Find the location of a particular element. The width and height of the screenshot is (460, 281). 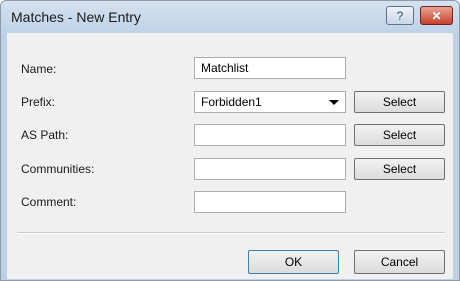

comment-field is located at coordinates (270, 202).